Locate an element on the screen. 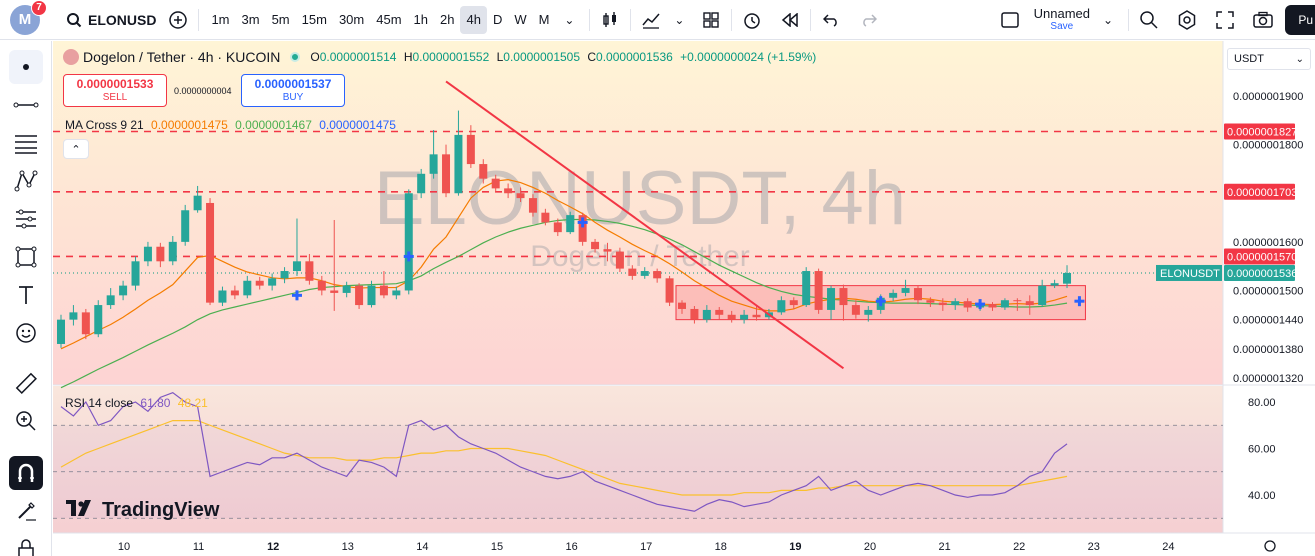 Image resolution: width=1315 pixels, height=556 pixels. undo-icon is located at coordinates (831, 20).